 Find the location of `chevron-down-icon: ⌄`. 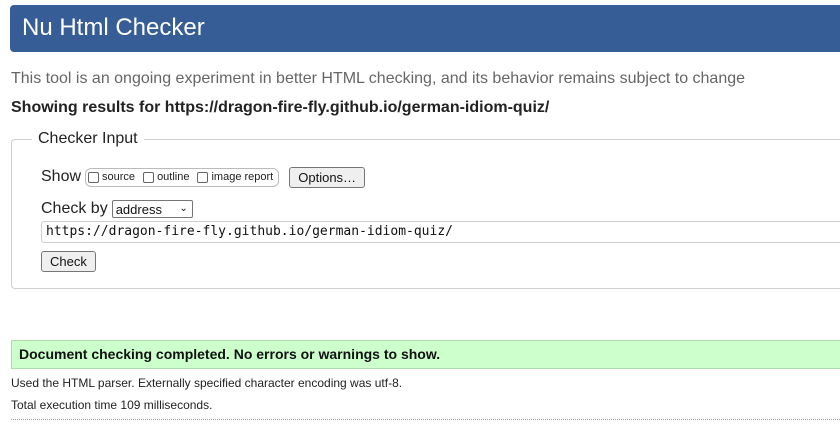

chevron-down-icon: ⌄ is located at coordinates (183, 208).